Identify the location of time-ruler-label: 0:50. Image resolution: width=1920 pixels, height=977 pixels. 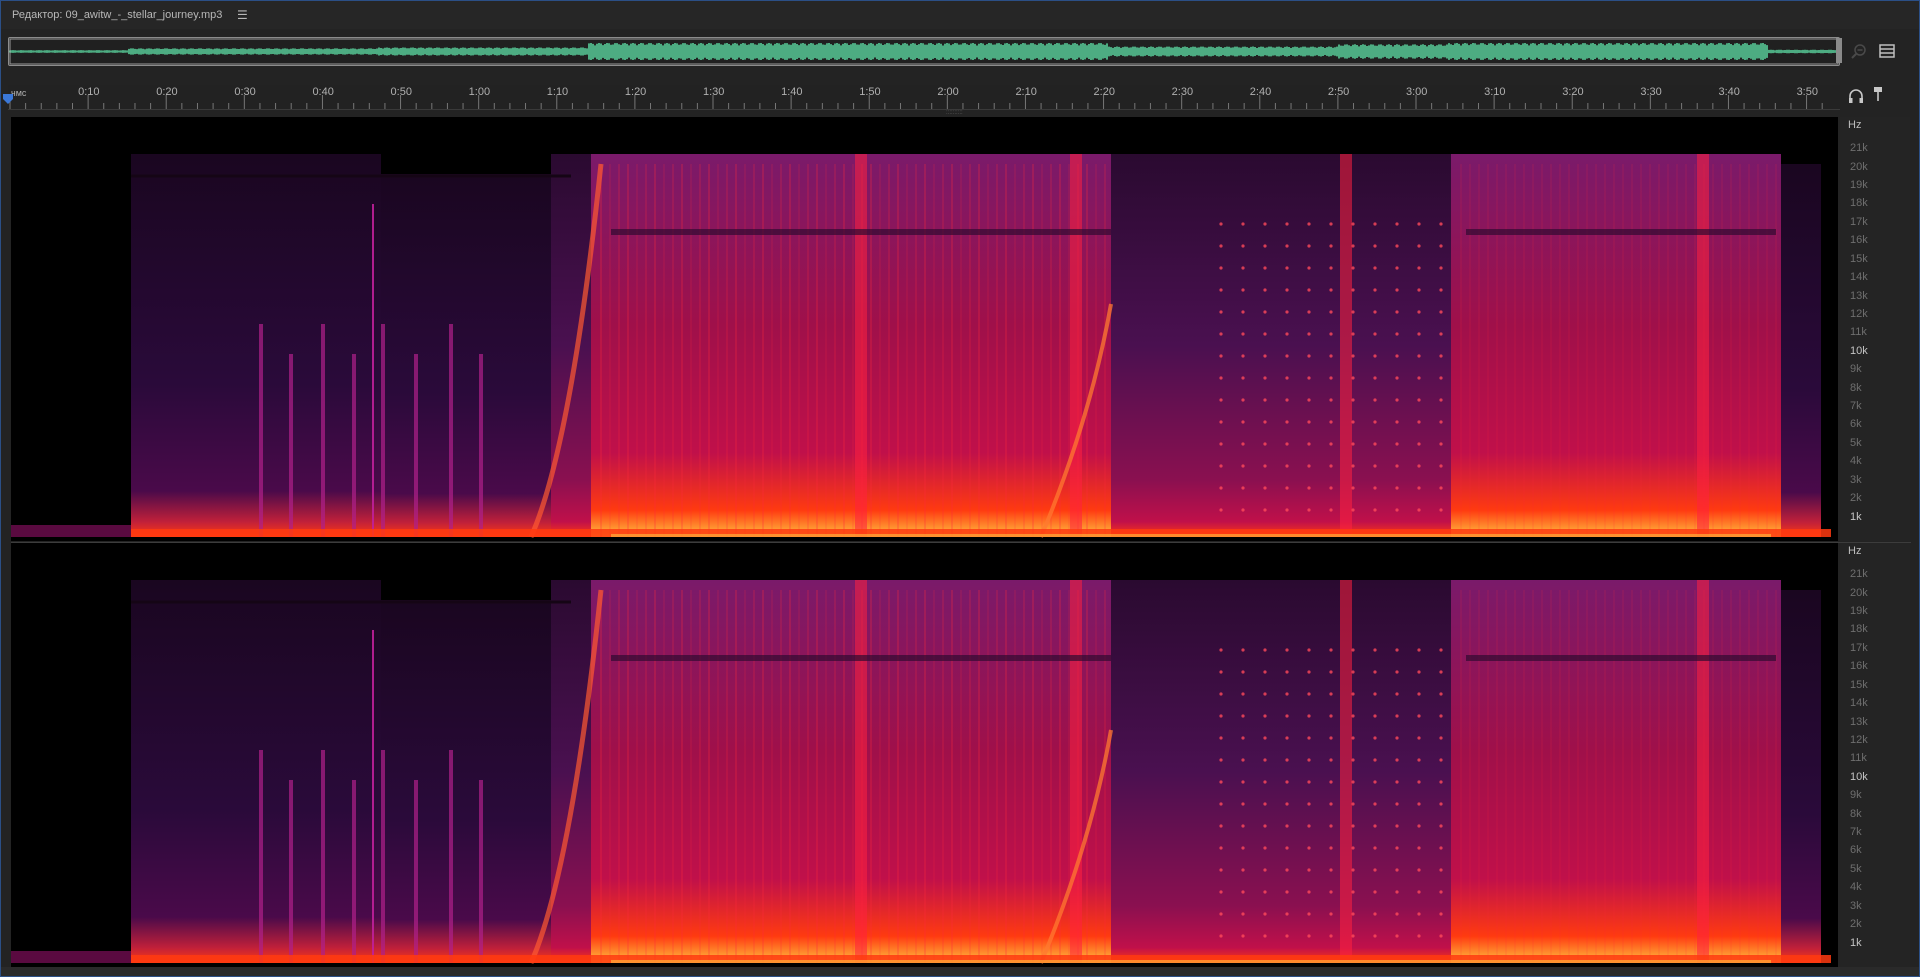
(401, 92).